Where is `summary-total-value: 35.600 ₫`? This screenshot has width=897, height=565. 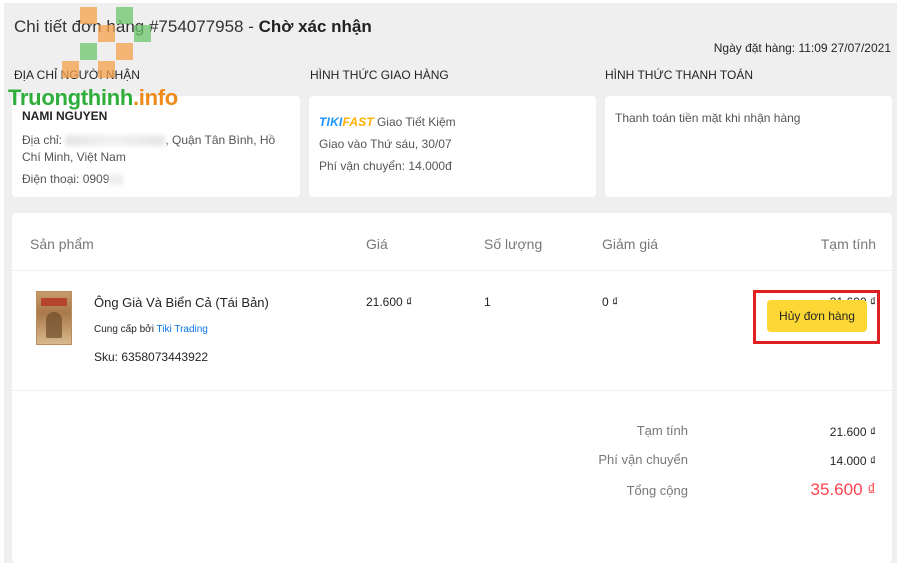
summary-total-value: 35.600 ₫ is located at coordinates (843, 489).